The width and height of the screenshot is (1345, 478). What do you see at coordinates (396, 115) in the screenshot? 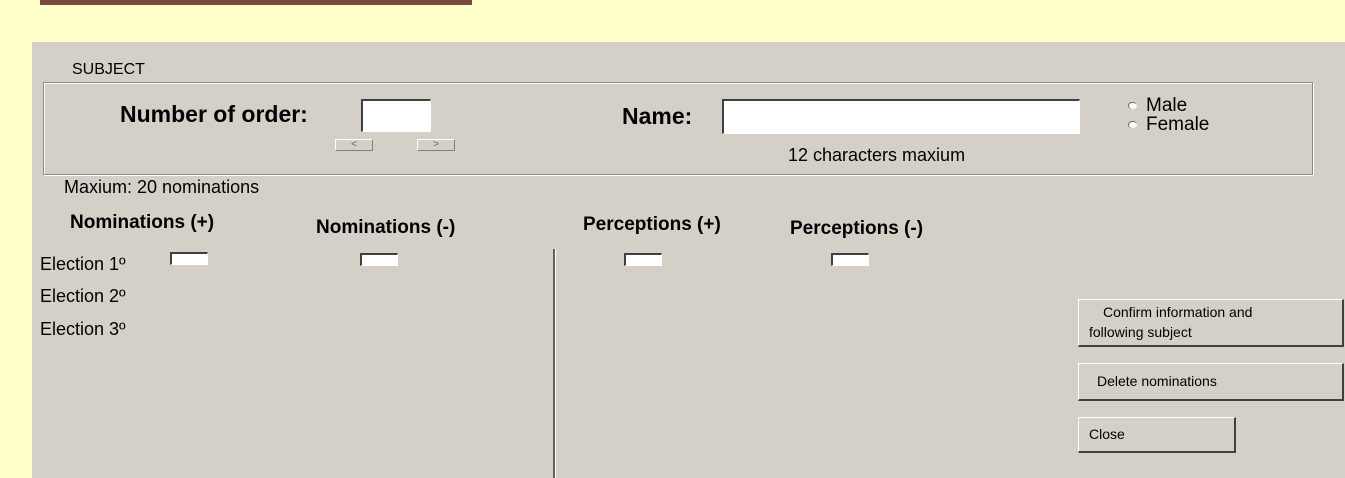
I see `order-number-input` at bounding box center [396, 115].